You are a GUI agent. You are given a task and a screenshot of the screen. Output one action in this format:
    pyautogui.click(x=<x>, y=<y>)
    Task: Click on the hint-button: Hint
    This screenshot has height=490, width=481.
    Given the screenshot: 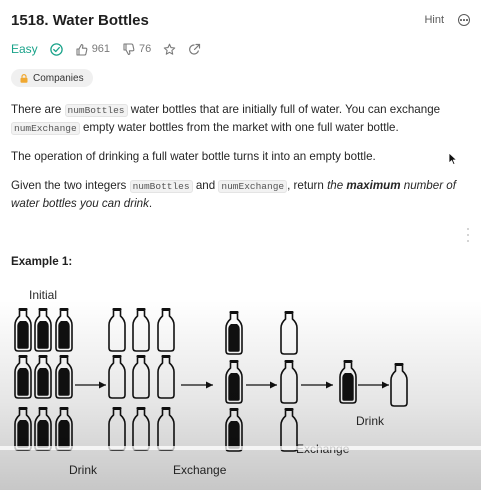 What is the action you would take?
    pyautogui.click(x=434, y=20)
    